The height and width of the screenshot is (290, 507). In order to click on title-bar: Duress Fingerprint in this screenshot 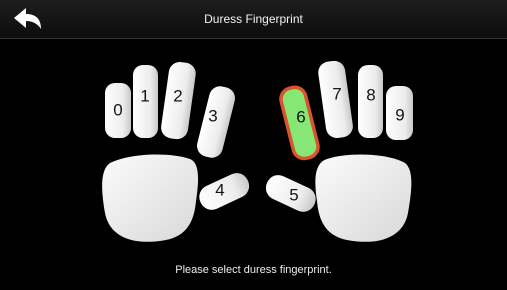, I will do `click(253, 19)`.